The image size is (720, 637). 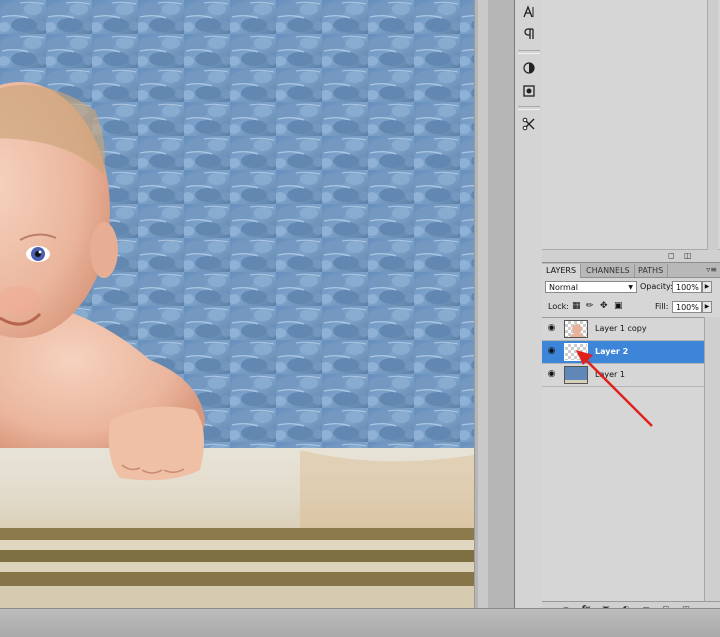 I want to click on layer-list-scrollbar, so click(x=712, y=459).